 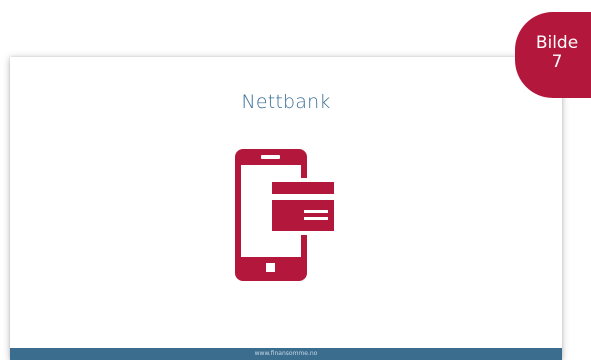 I want to click on slide-number-badge: Bilde 7, so click(x=553, y=55).